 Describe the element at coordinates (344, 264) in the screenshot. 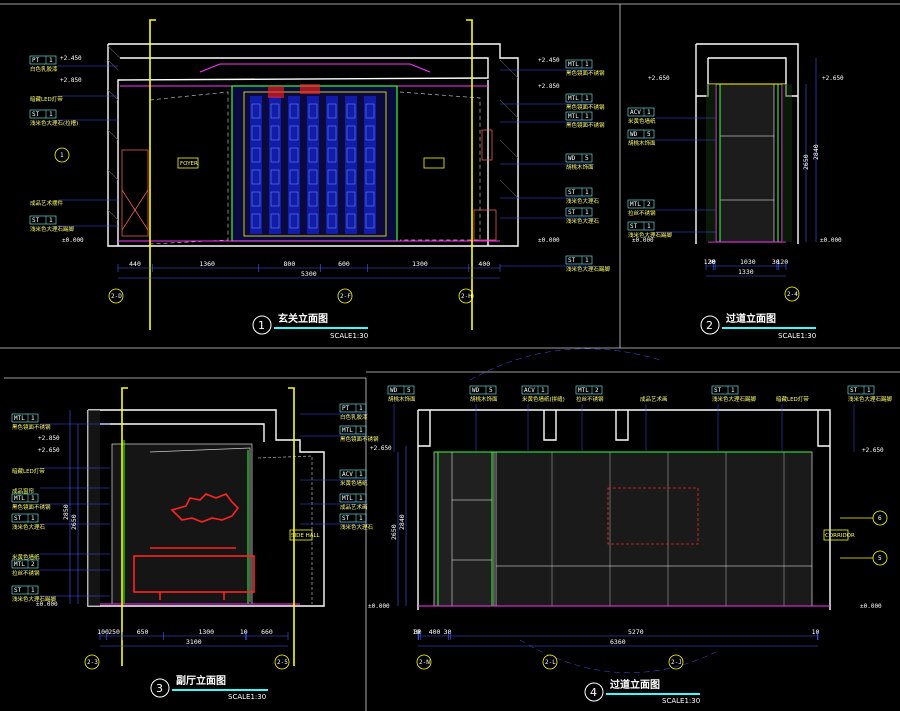

I see `dimension-value: 600` at that location.